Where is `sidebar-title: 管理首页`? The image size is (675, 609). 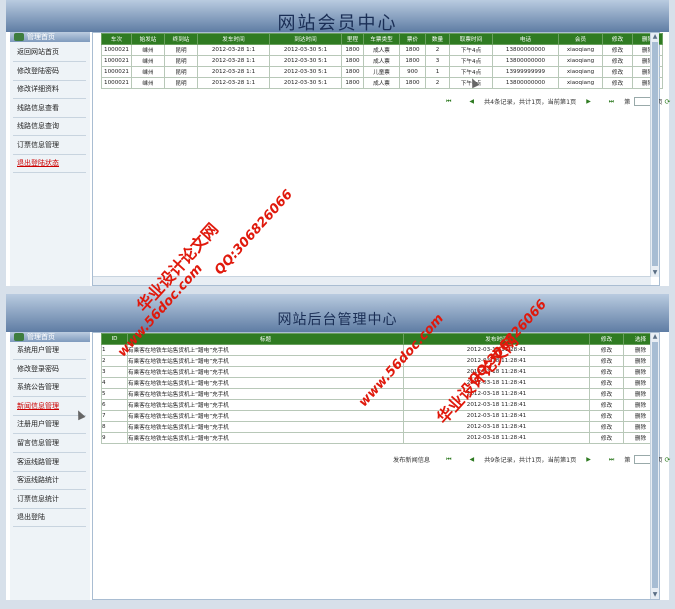
sidebar-title: 管理首页 is located at coordinates (41, 37).